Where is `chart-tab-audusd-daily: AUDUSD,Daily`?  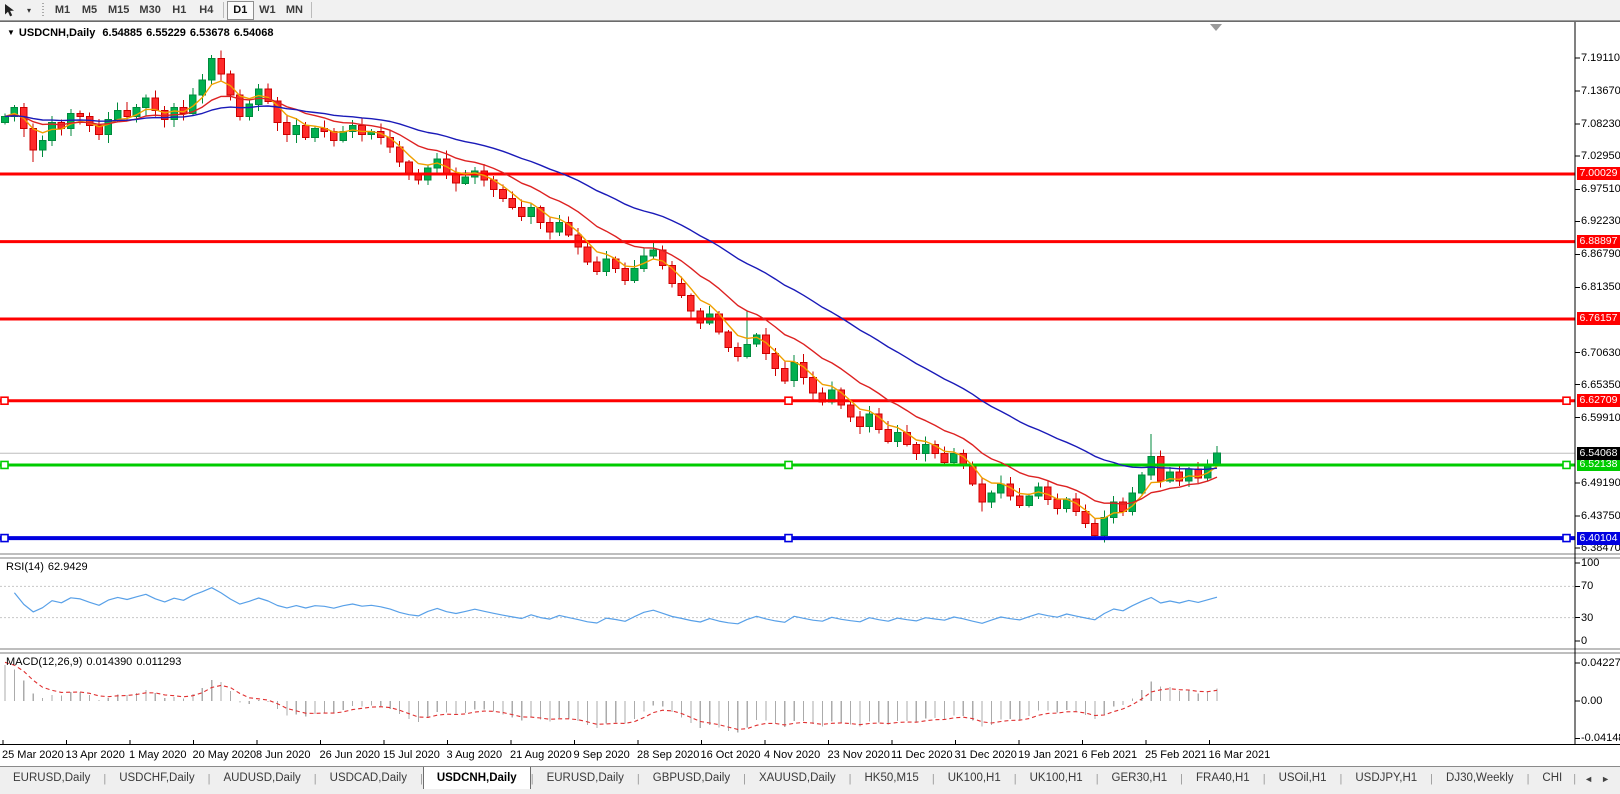
chart-tab-audusd-daily: AUDUSD,Daily is located at coordinates (261, 778).